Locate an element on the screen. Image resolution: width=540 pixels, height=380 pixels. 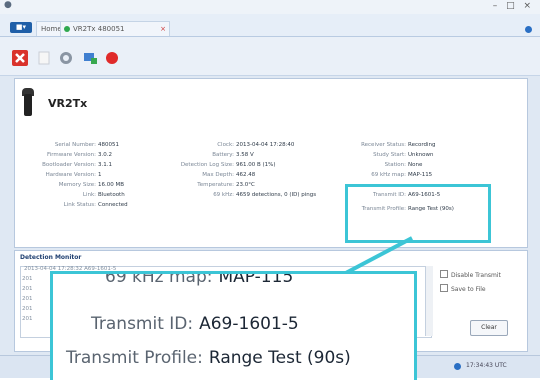
zoom-row-transmit-profile: Transmit Profile: Range Test (90s) is located at coordinates (208, 358).